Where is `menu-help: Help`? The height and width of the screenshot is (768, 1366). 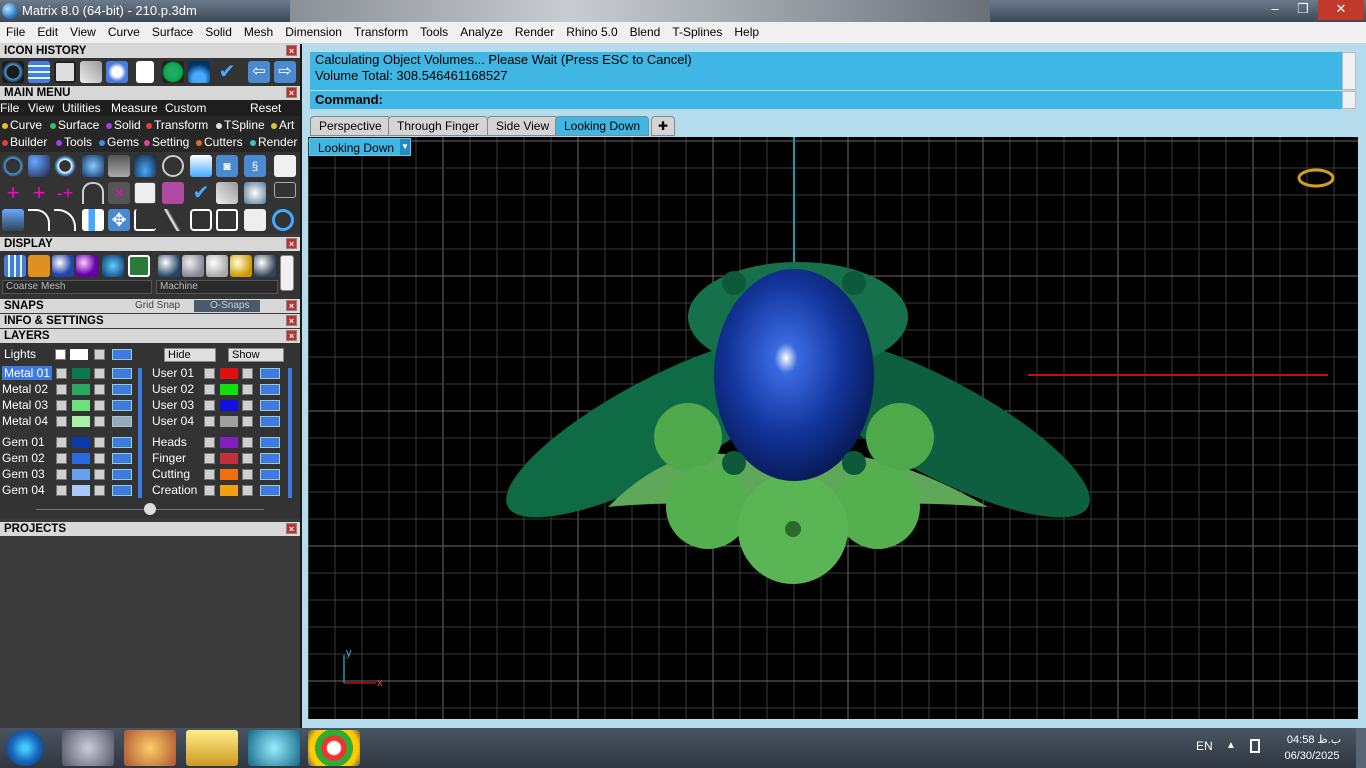 menu-help: Help is located at coordinates (746, 30).